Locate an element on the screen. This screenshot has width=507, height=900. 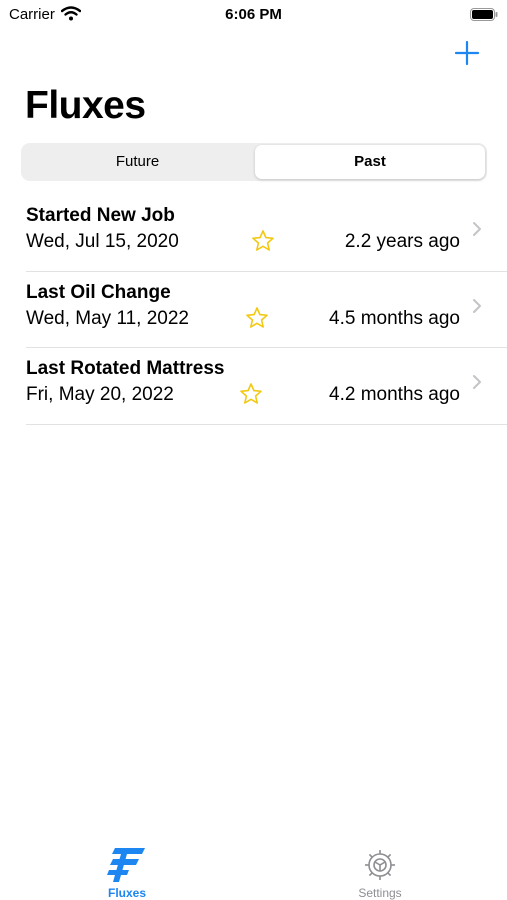
battery-icon is located at coordinates (484, 14).